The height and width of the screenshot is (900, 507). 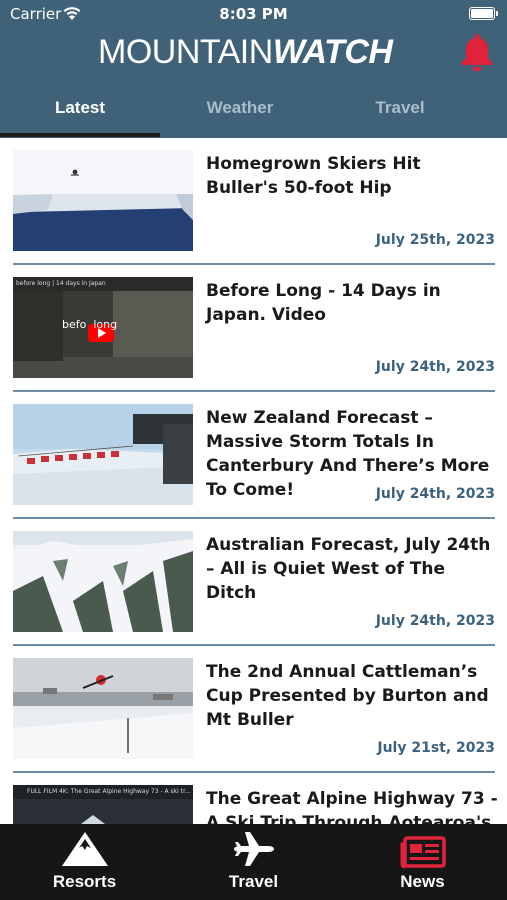 I want to click on airplane-icon, so click(x=253, y=849).